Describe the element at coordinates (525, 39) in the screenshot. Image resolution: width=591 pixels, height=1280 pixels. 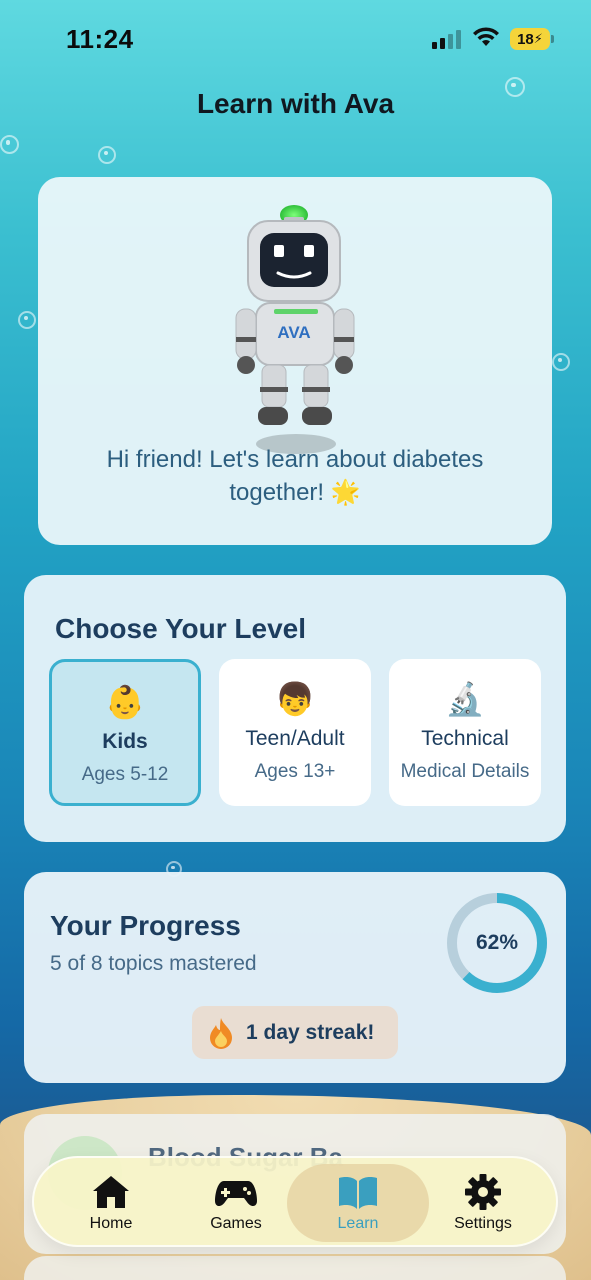
I see `battery-level: 18` at that location.